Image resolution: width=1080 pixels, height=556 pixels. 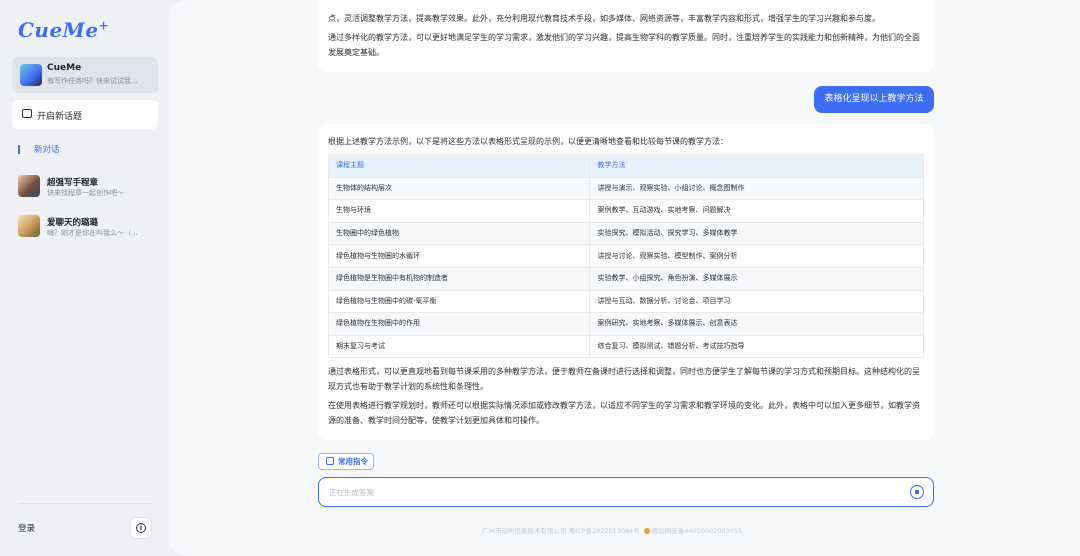 What do you see at coordinates (756, 233) in the screenshot?
I see `table-cell: 实验探究、模拟活动、探究学习、多媒体教学` at bounding box center [756, 233].